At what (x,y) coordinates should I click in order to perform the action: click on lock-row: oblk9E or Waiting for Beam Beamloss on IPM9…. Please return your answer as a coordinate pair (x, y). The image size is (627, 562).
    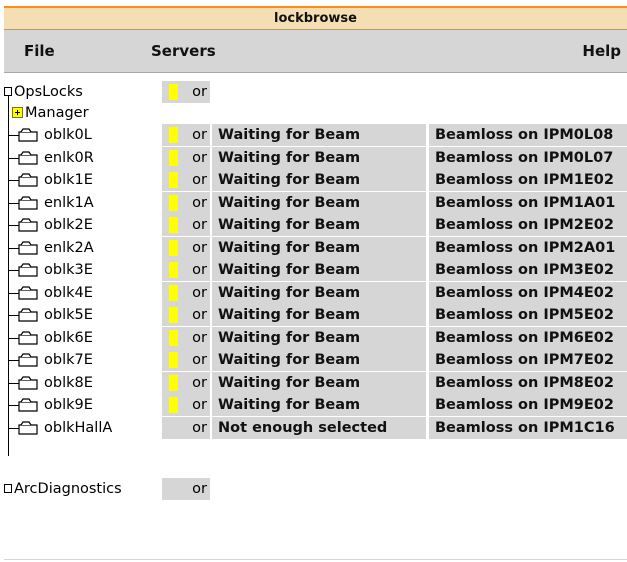
    Looking at the image, I should click on (315, 405).